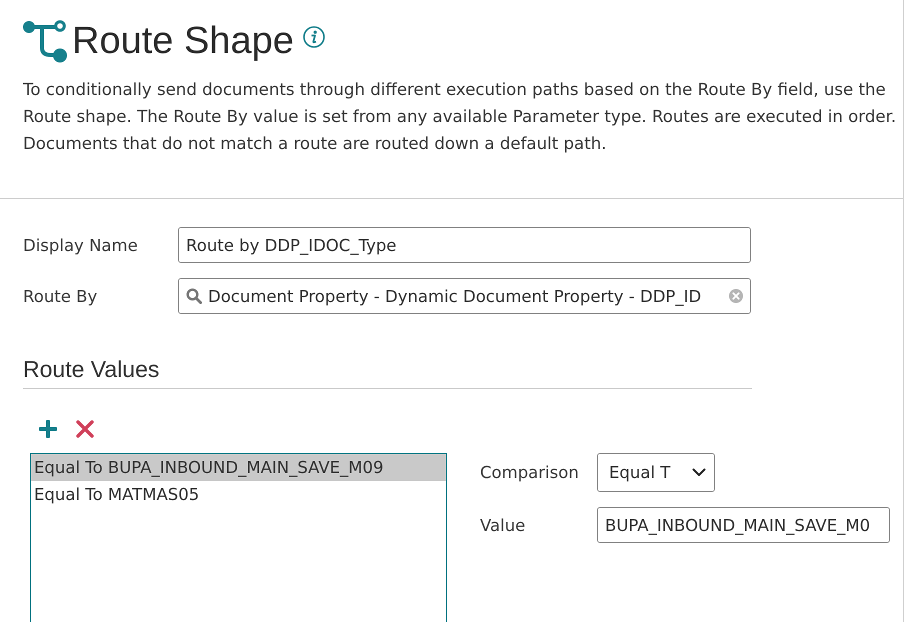 The height and width of the screenshot is (622, 905). What do you see at coordinates (464, 296) in the screenshot?
I see `search-field: Document Property - Dynamic Document Property - DDP_ID` at bounding box center [464, 296].